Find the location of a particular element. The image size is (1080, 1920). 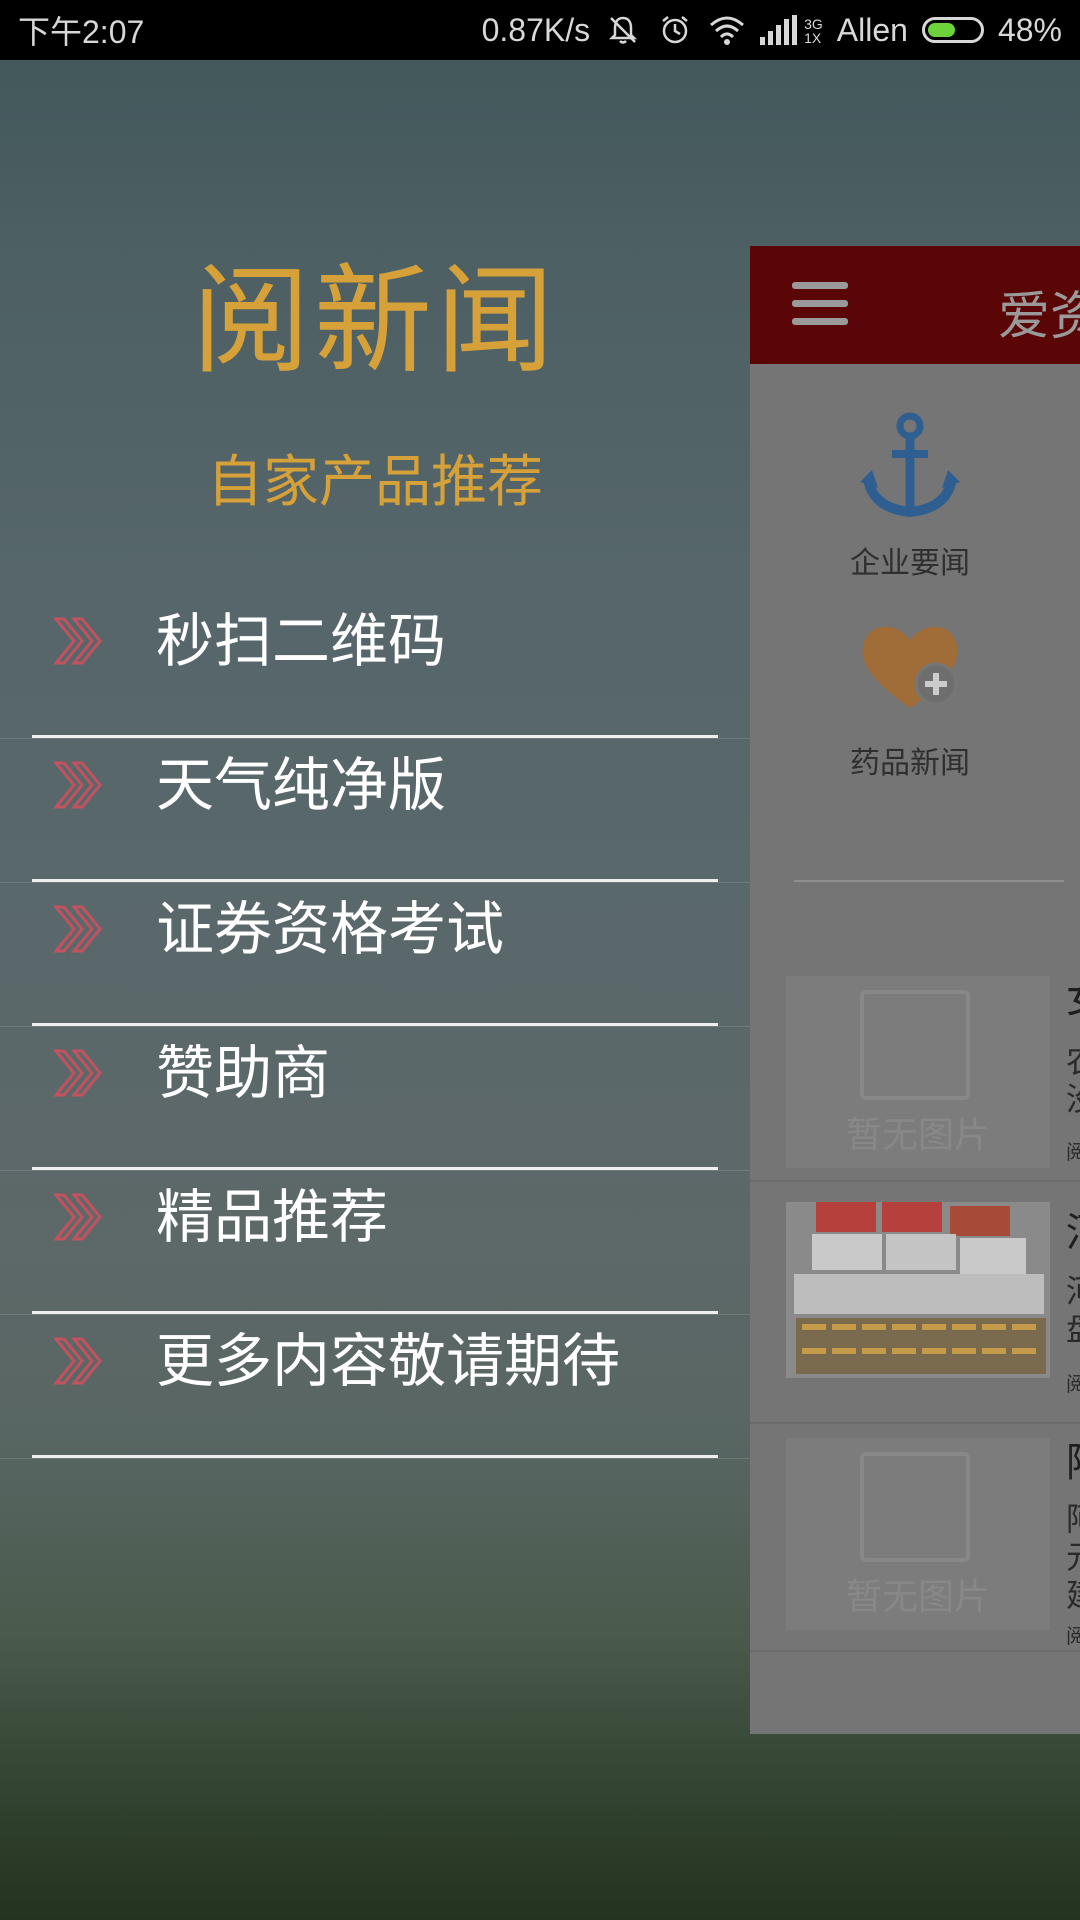

menu-item-qr-scan: 秒扫二维码 is located at coordinates (375, 667).